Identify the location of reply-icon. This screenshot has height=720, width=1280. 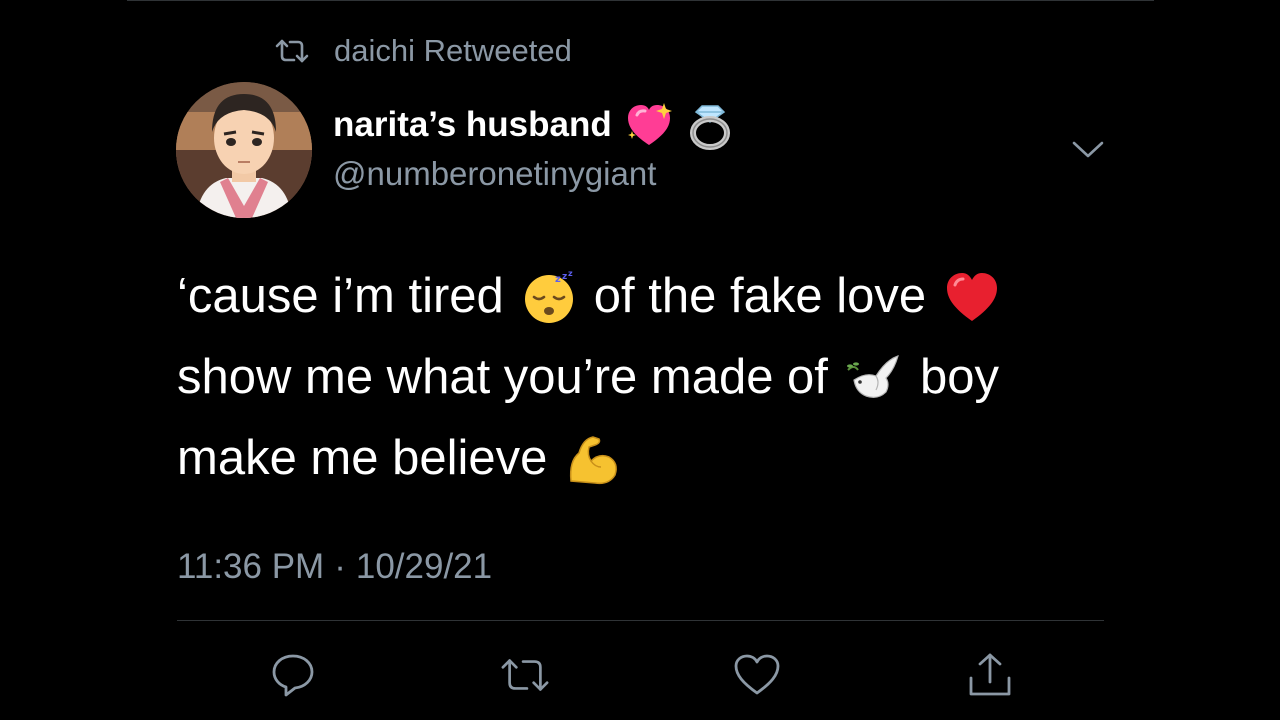
(293, 675).